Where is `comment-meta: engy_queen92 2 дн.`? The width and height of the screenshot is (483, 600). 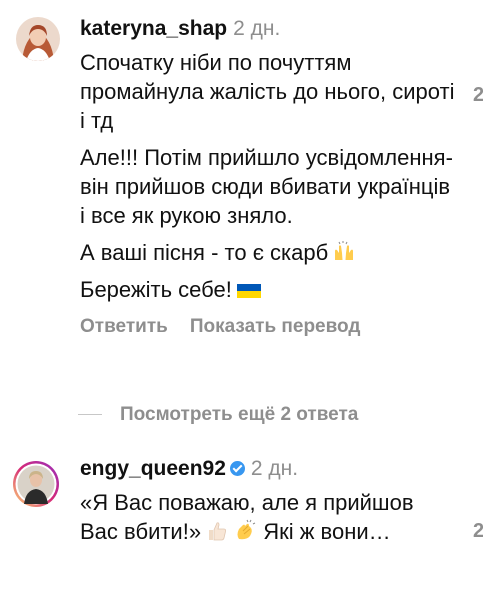 comment-meta: engy_queen92 2 дн. is located at coordinates (268, 469).